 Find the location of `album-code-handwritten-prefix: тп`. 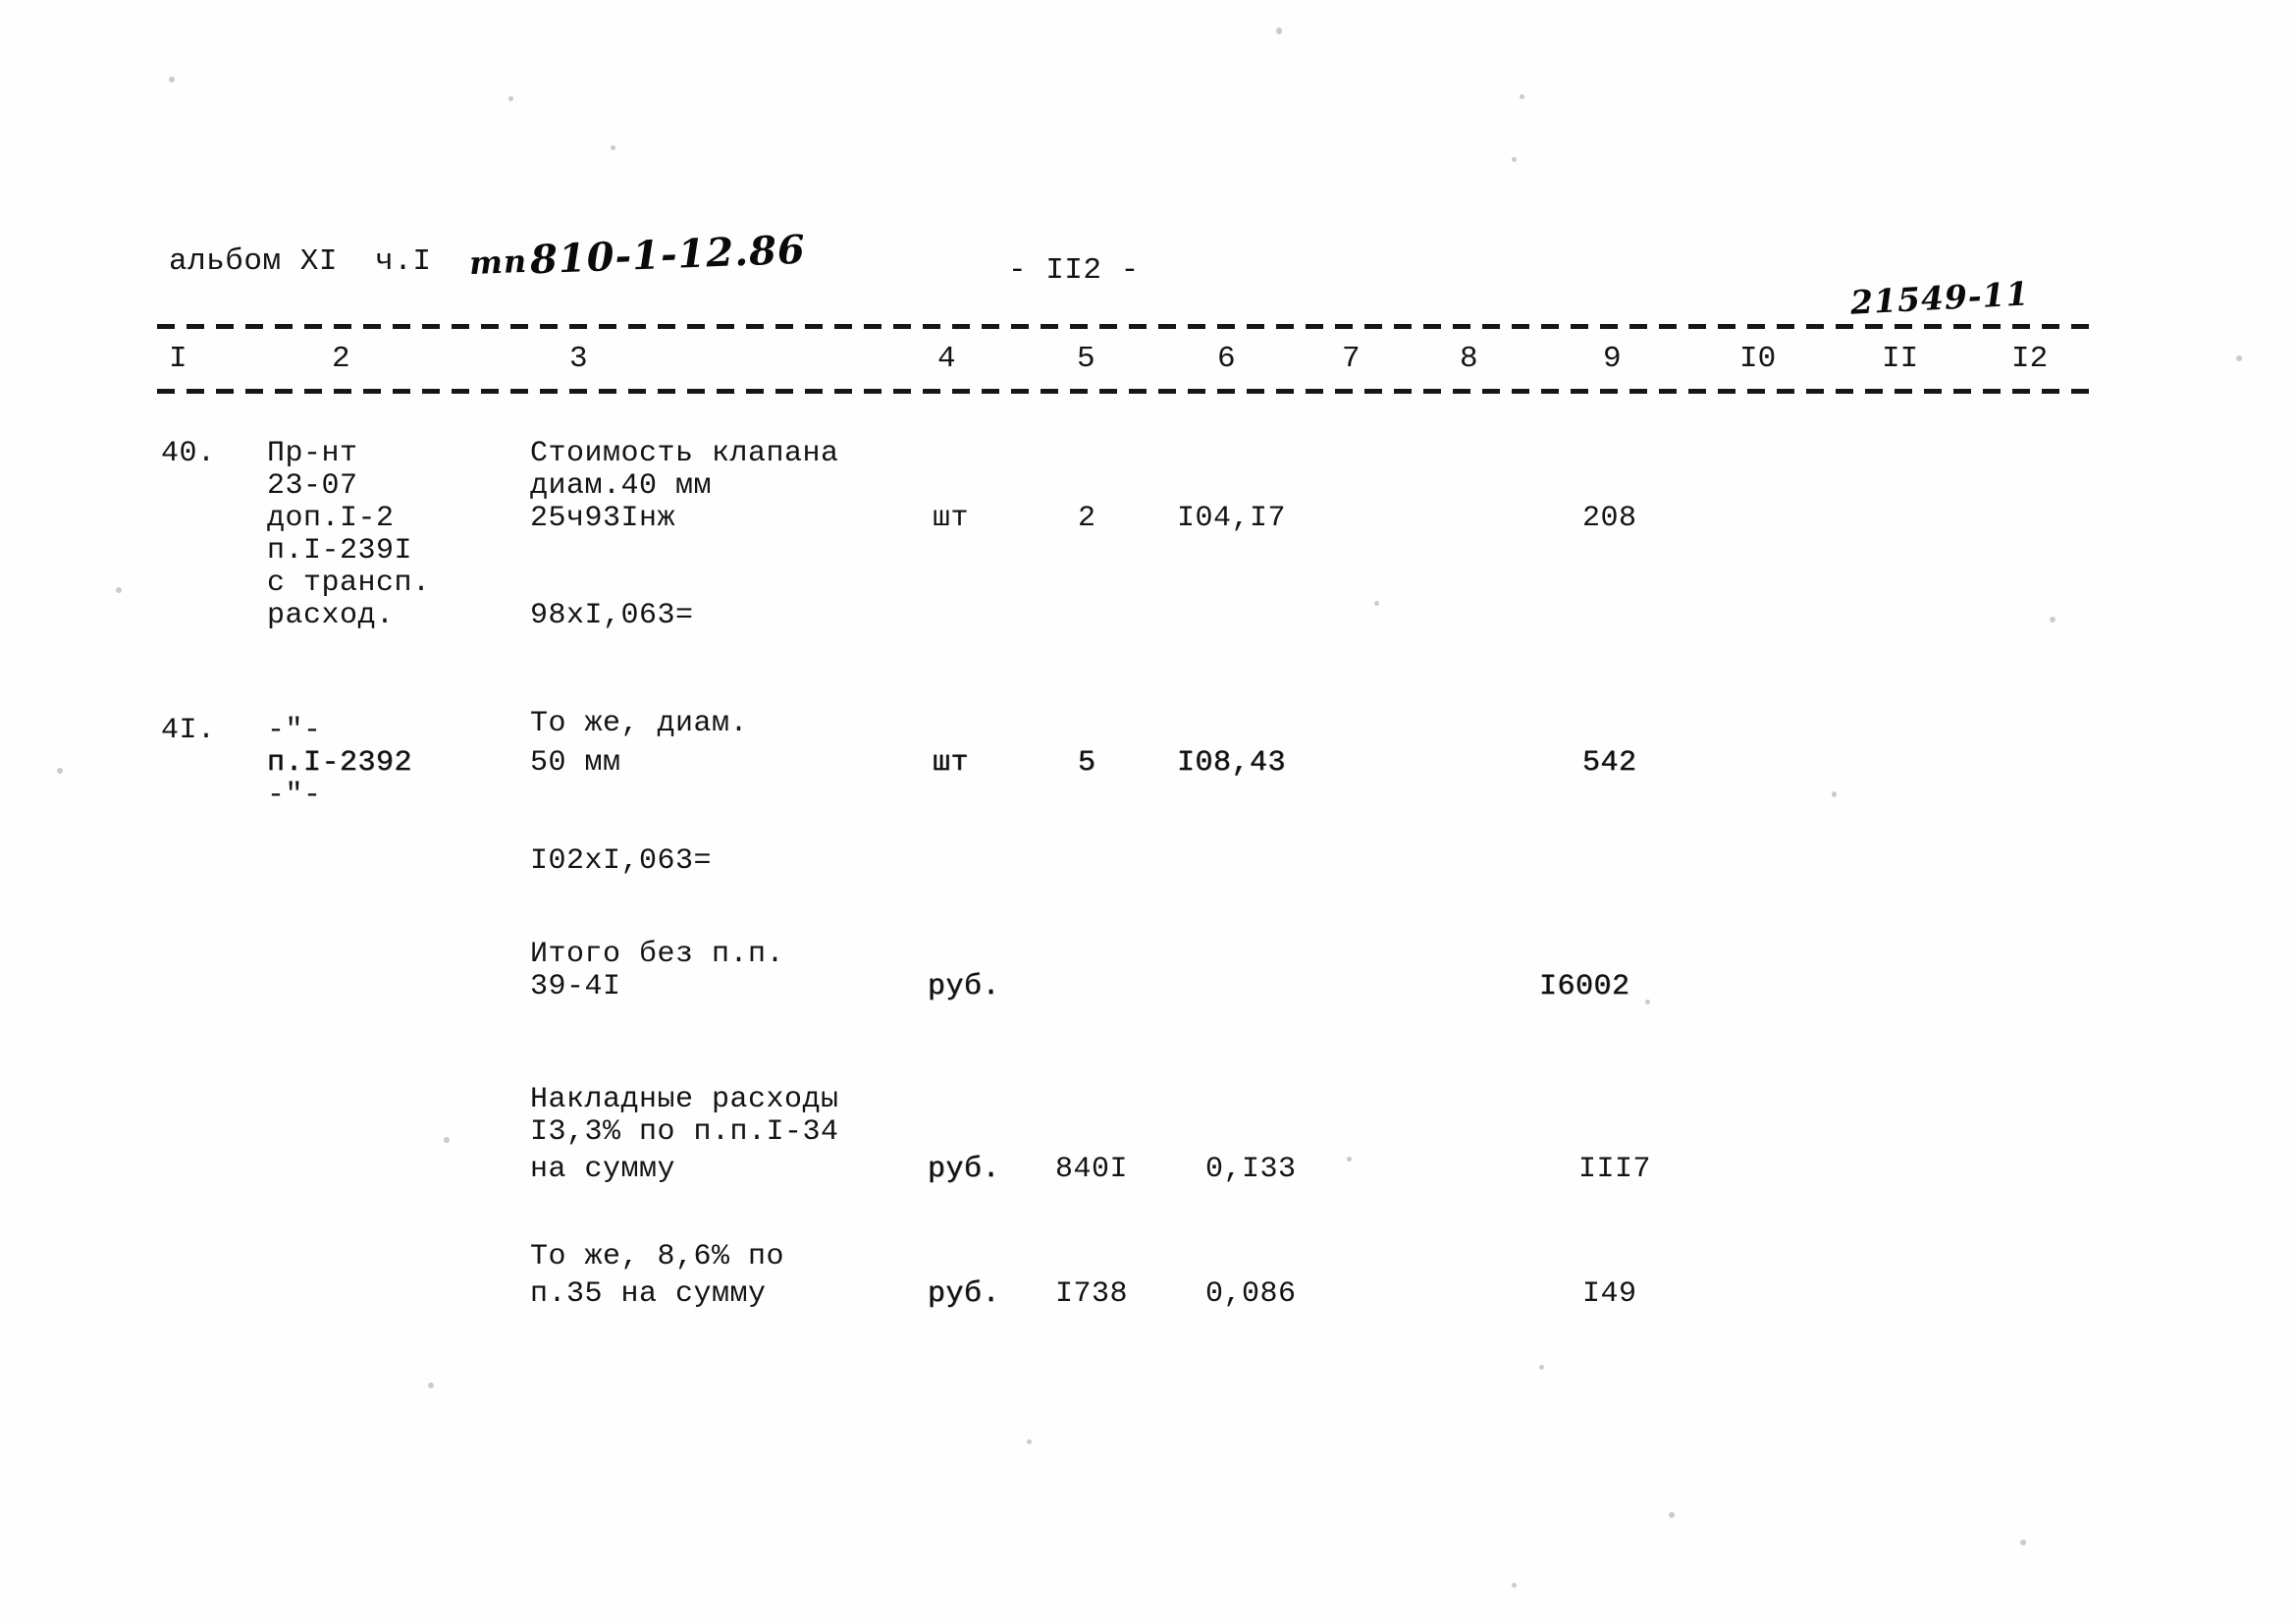

album-code-handwritten-prefix: тп is located at coordinates (498, 262).